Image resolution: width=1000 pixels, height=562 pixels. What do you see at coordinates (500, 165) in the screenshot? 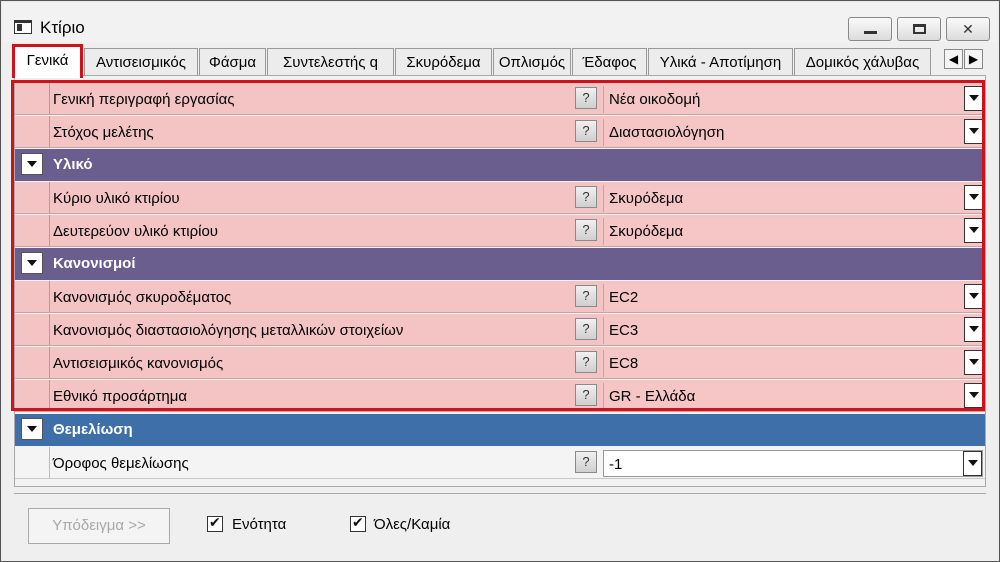
I see `category-header-material: Υλικό` at bounding box center [500, 165].